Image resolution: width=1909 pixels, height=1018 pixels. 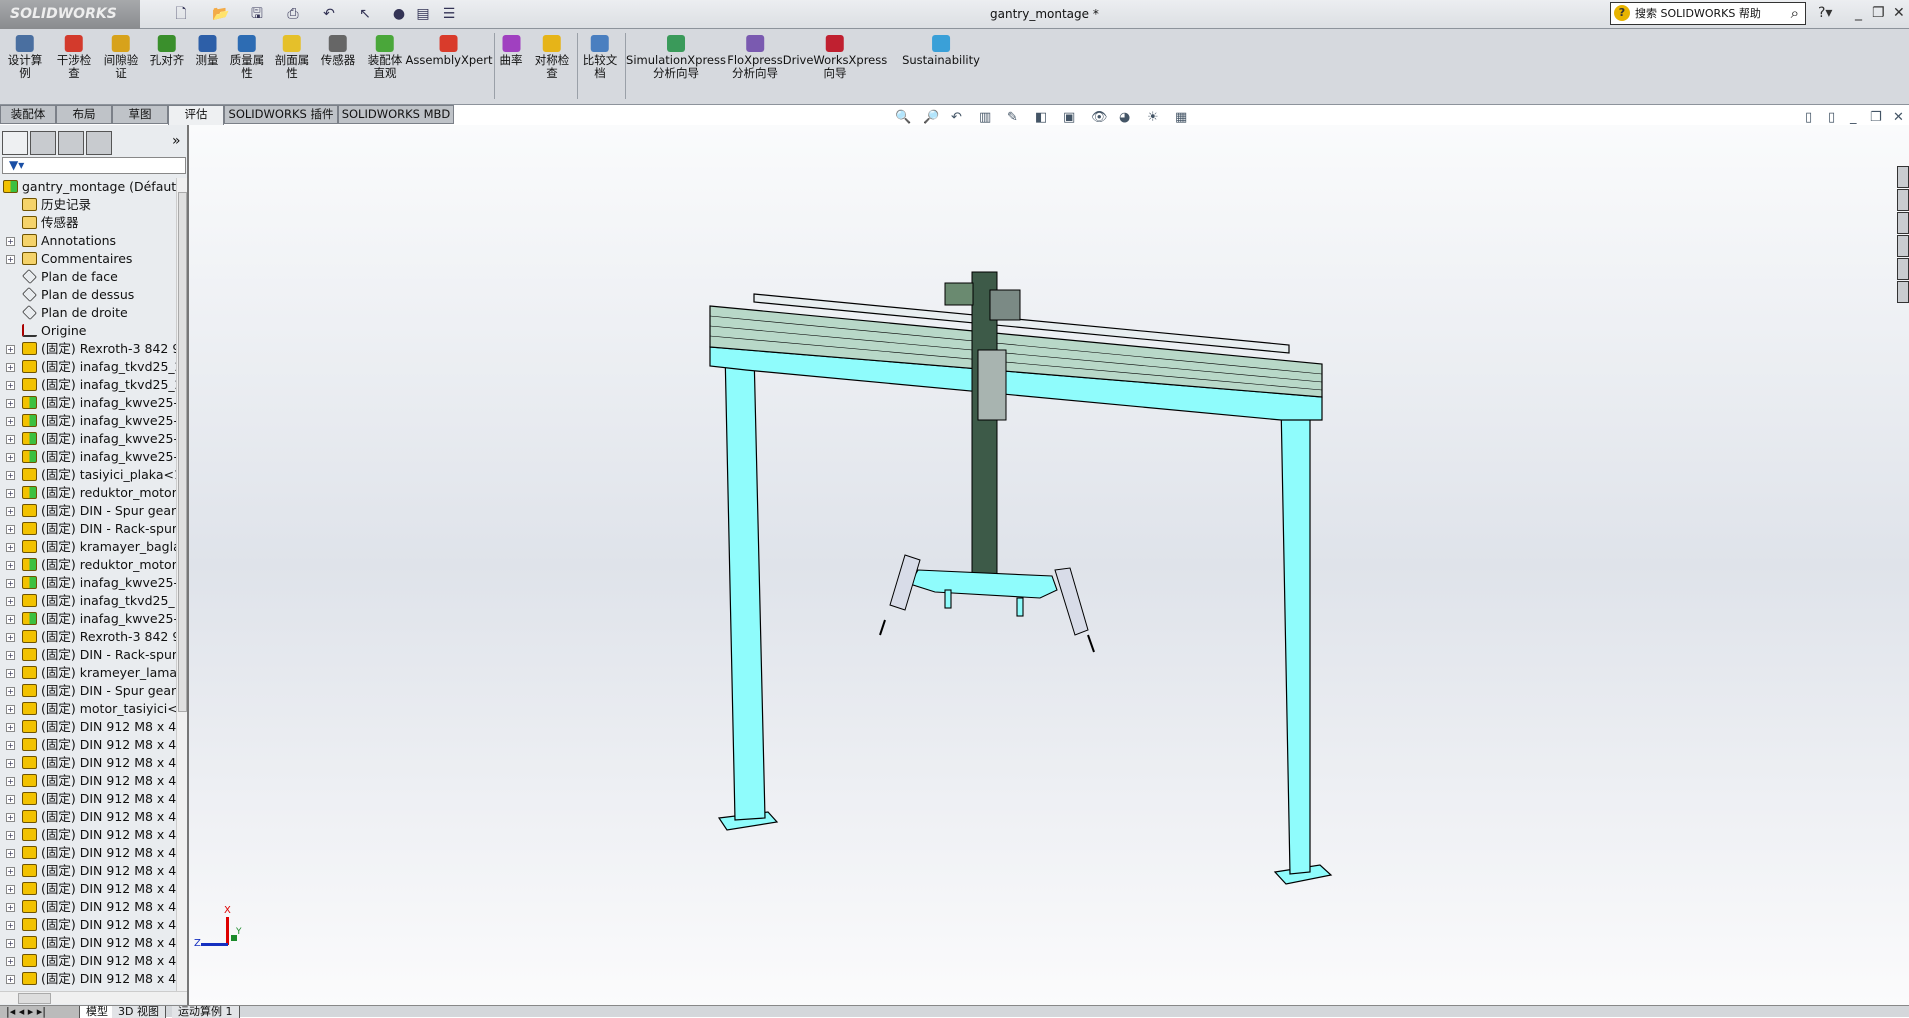 What do you see at coordinates (94, 165) in the screenshot?
I see `tree-filter: ▼▾` at bounding box center [94, 165].